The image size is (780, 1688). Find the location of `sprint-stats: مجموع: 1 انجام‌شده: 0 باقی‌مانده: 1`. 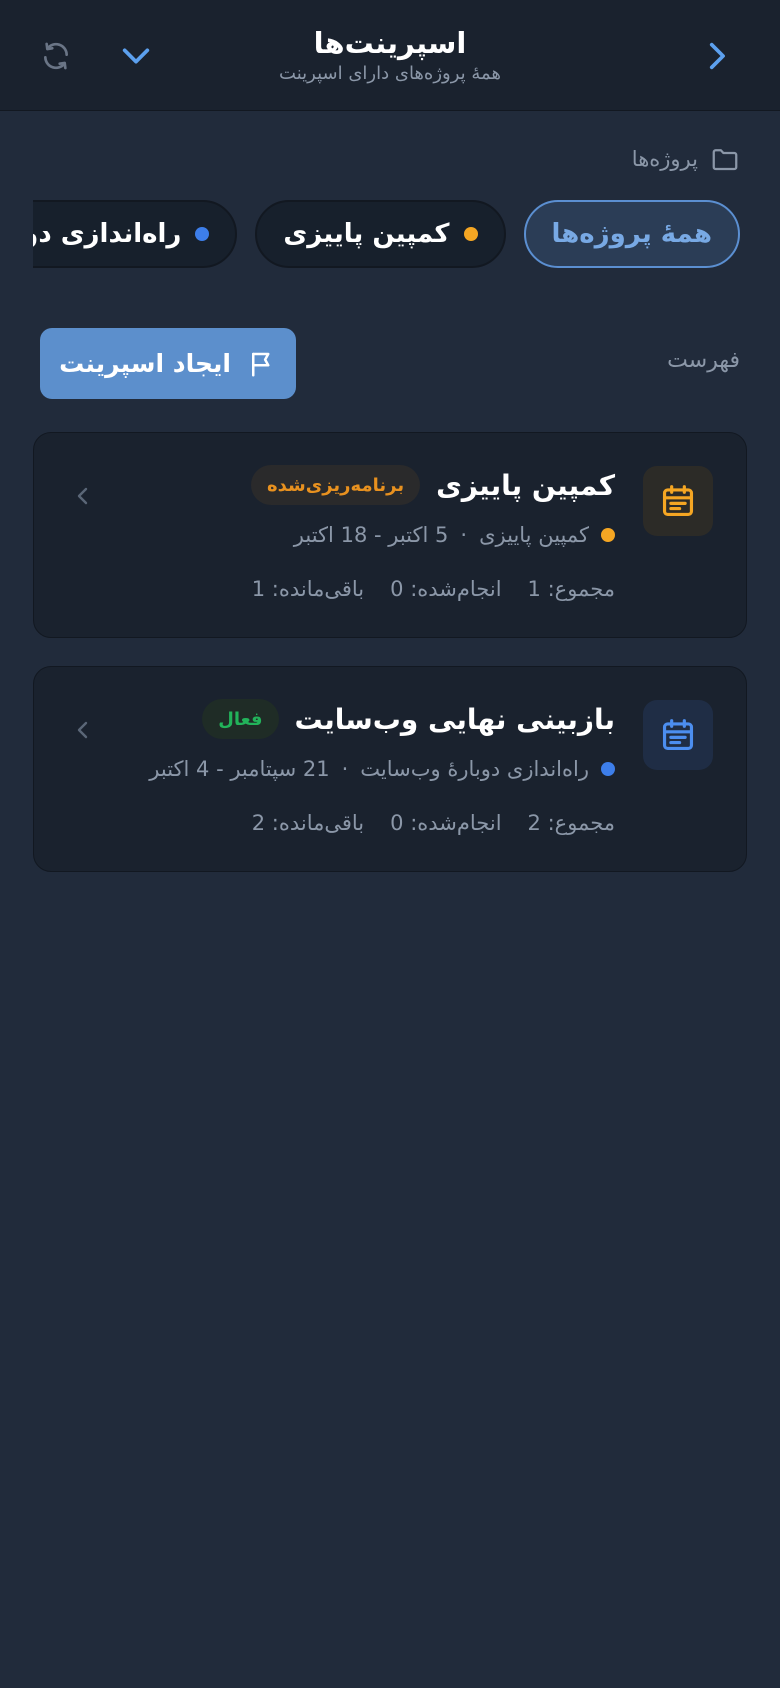

sprint-stats: مجموع: 1 انجام‌شده: 0 باقی‌مانده: 1 is located at coordinates (433, 589).